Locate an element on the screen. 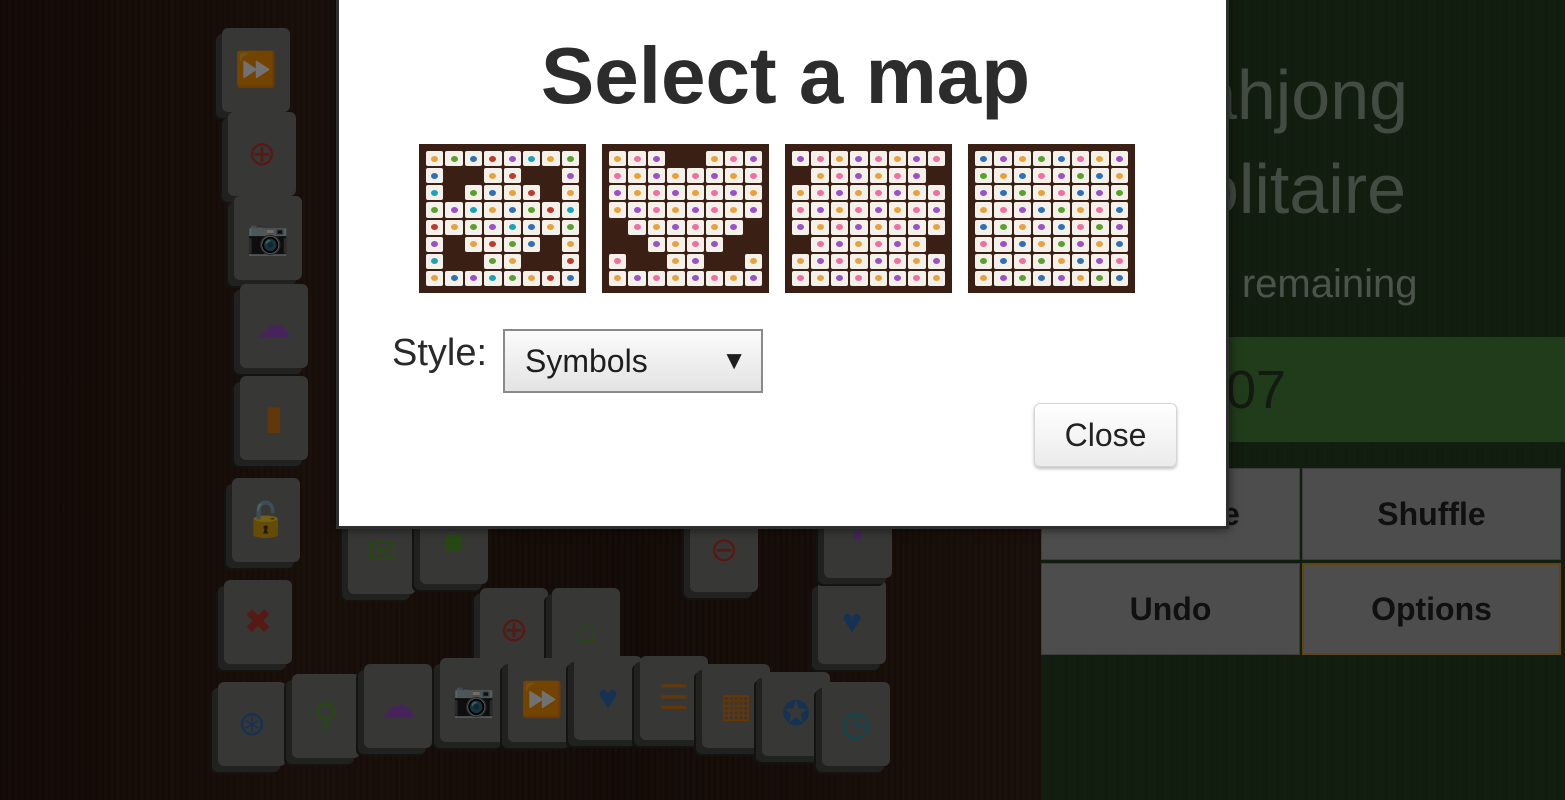 Image resolution: width=1565 pixels, height=800 pixels. close-button-label: Close is located at coordinates (1105, 434).